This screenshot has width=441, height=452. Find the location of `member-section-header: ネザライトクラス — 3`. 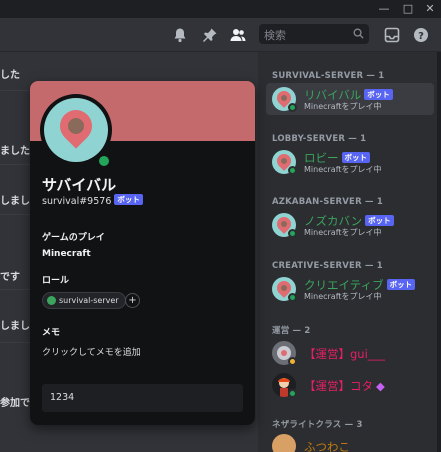

member-section-header: ネザライトクラス — 3 is located at coordinates (317, 425).